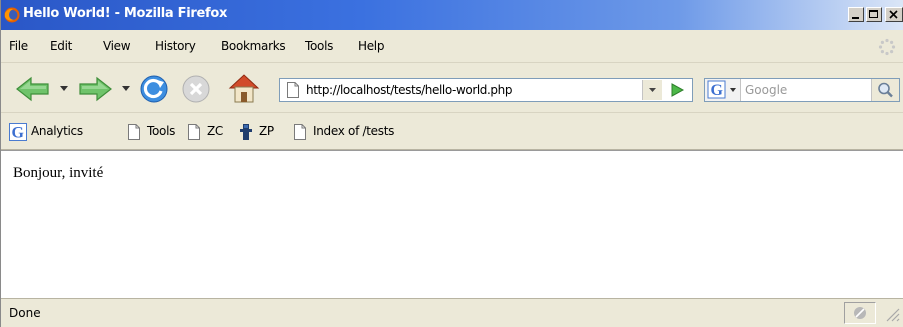 This screenshot has width=903, height=327. I want to click on bookmark-analytics: G Analytics, so click(64, 132).